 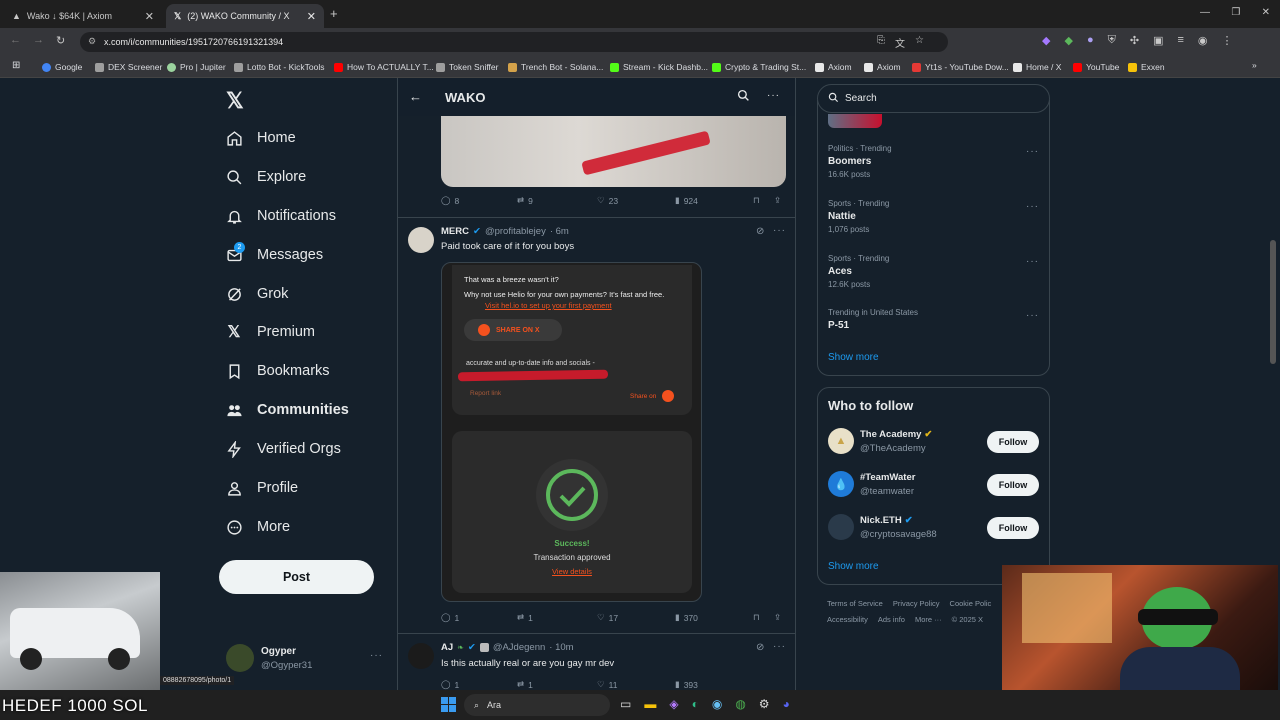 What do you see at coordinates (1273, 302) in the screenshot?
I see `scrollbar-thumb` at bounding box center [1273, 302].